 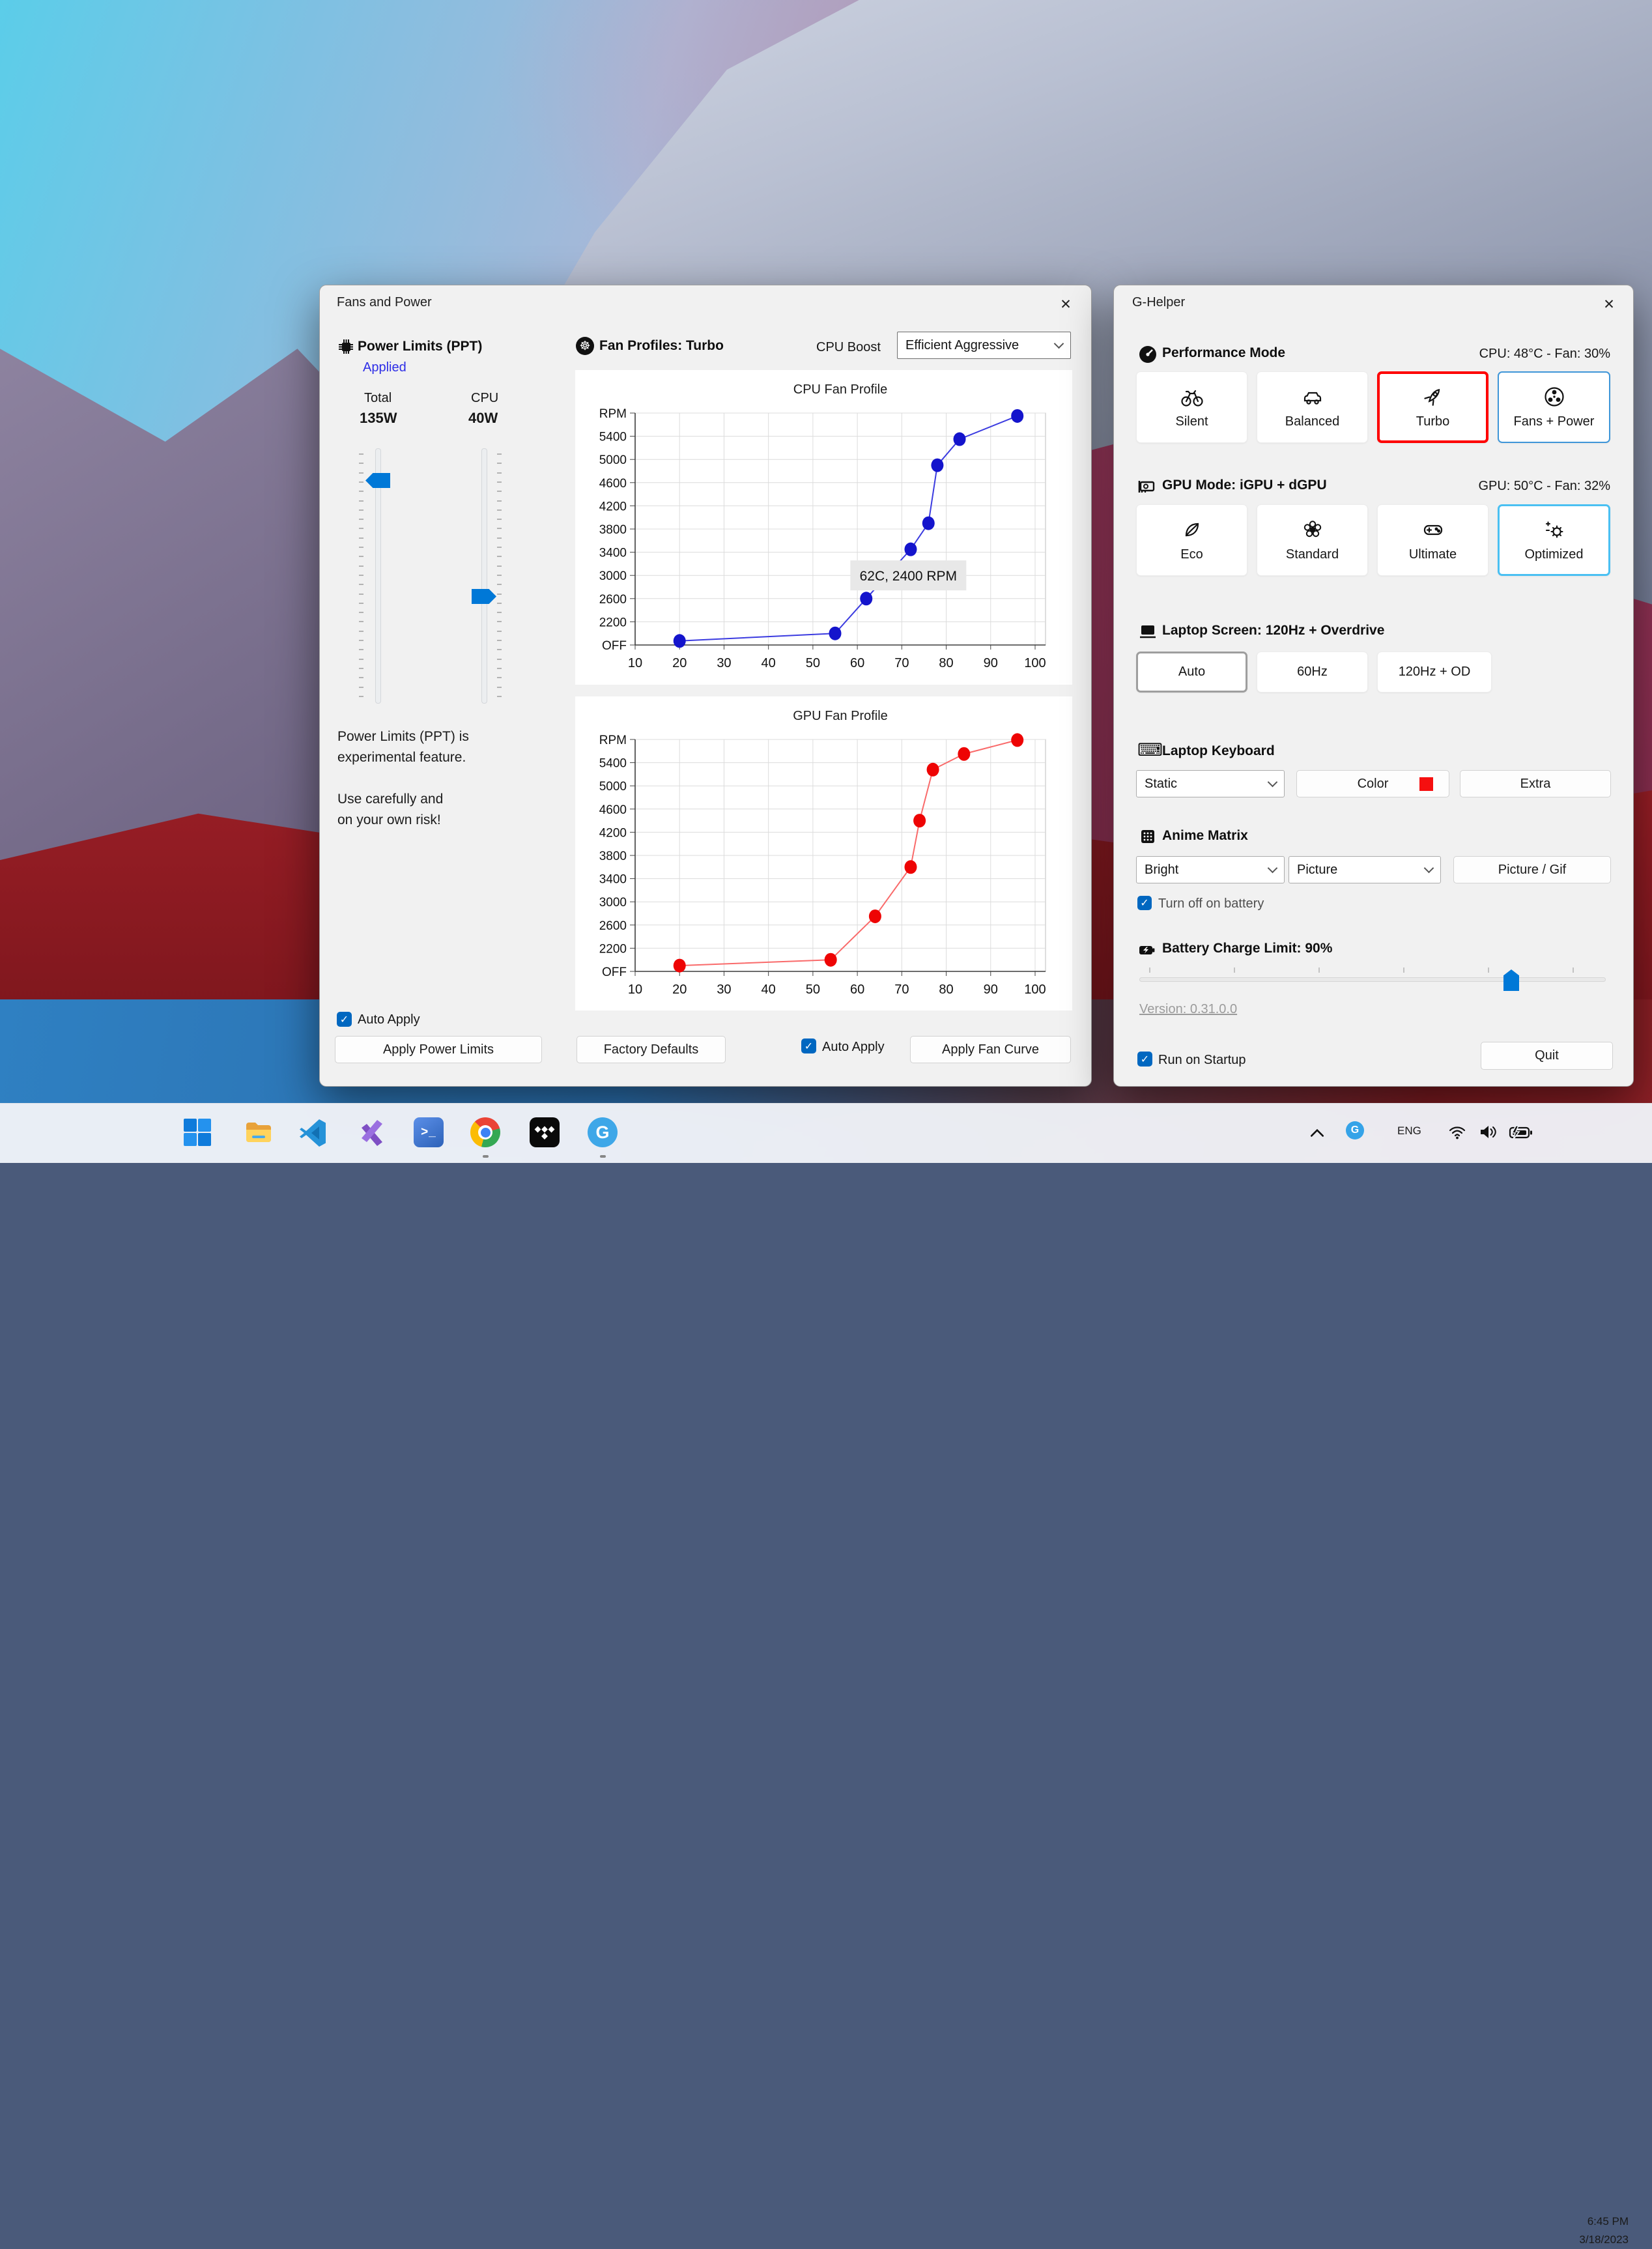 What do you see at coordinates (1191, 540) in the screenshot?
I see `gpu-mode-eco-button: Eco` at bounding box center [1191, 540].